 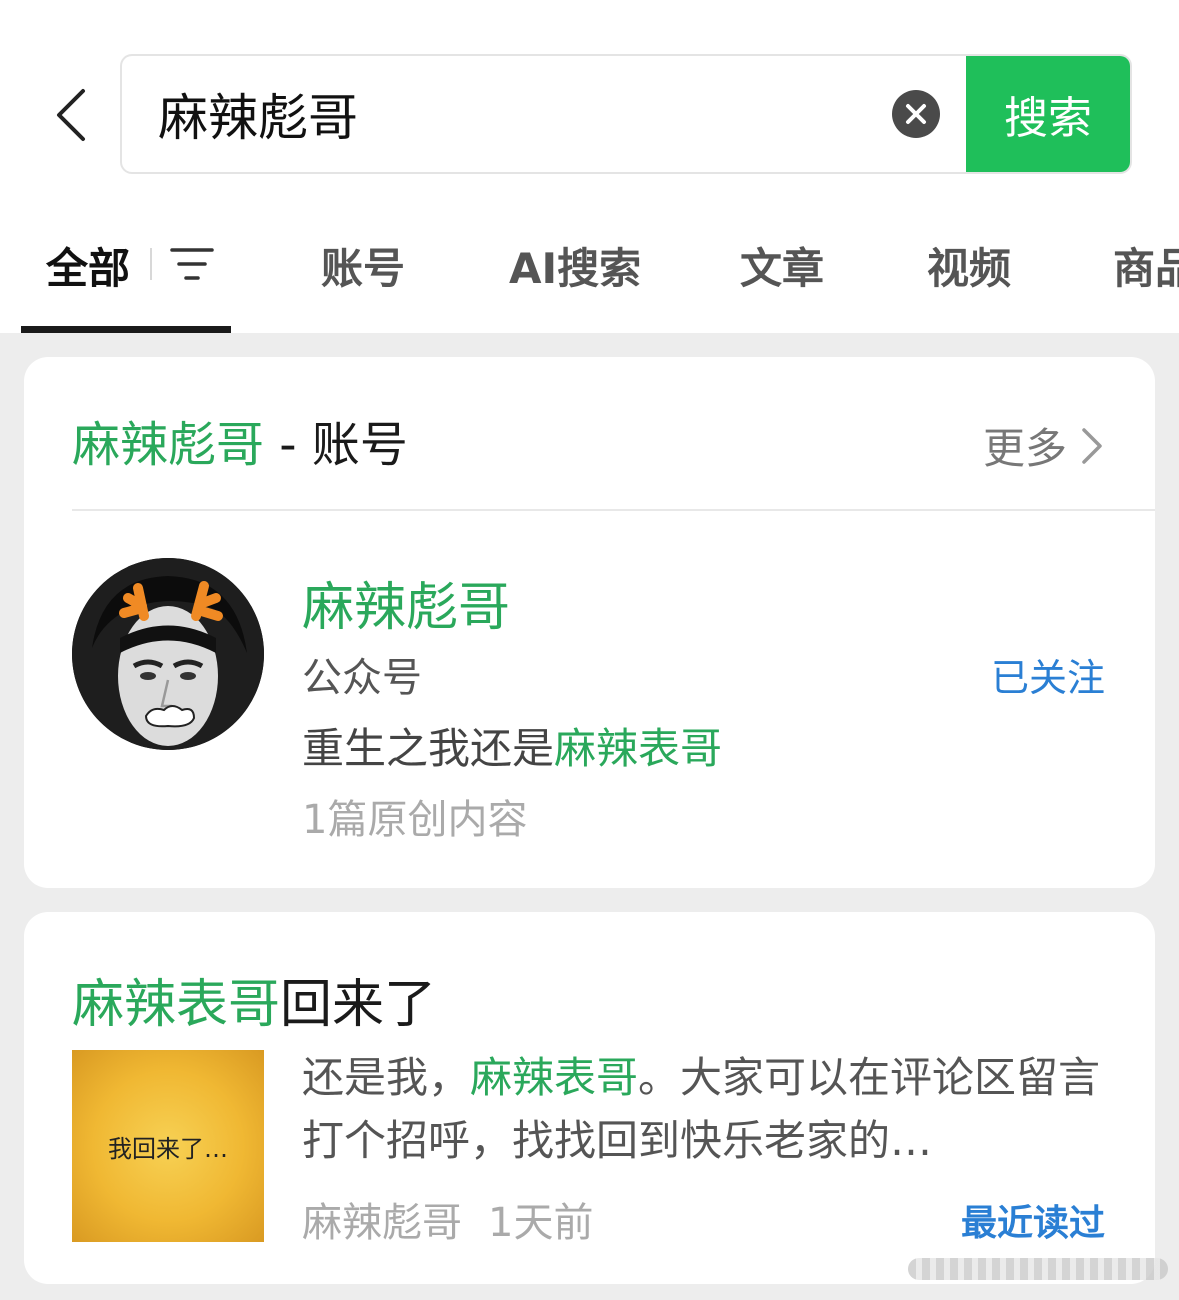 I want to click on avatar, so click(x=168, y=654).